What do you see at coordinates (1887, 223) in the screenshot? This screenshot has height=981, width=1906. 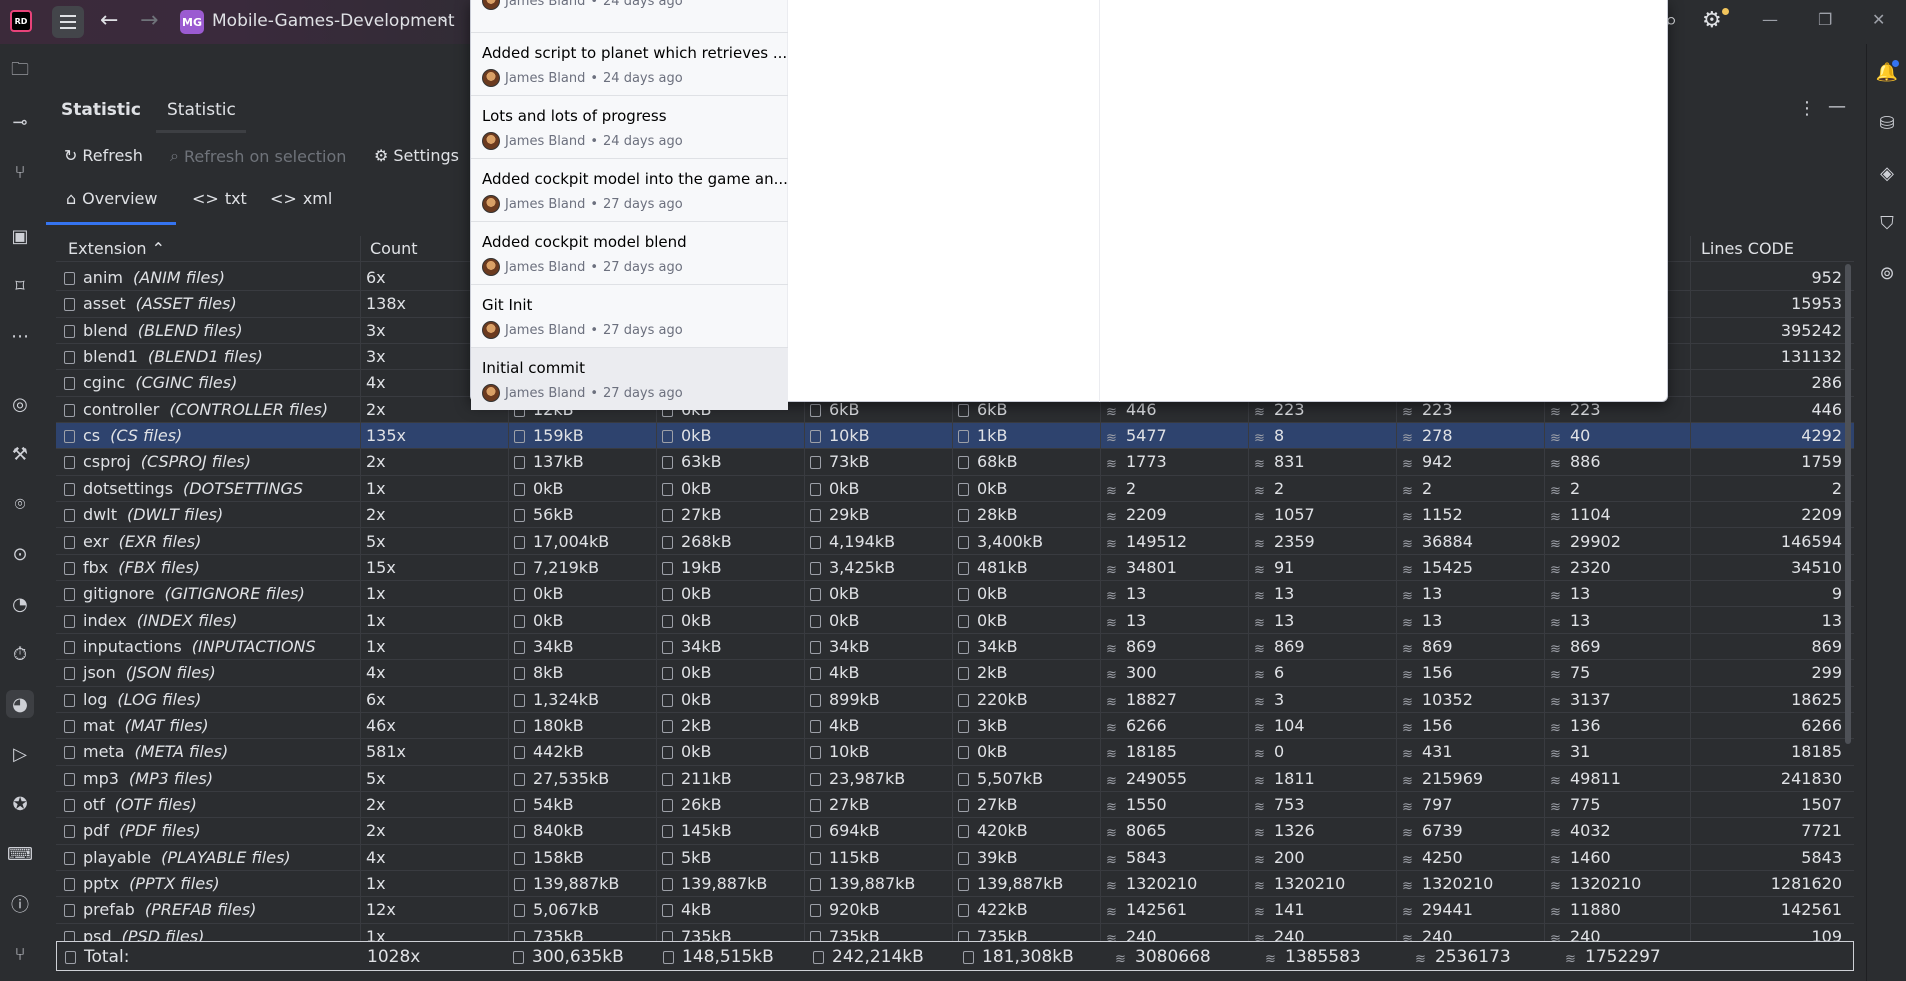 I see `security-icon: ⛉` at bounding box center [1887, 223].